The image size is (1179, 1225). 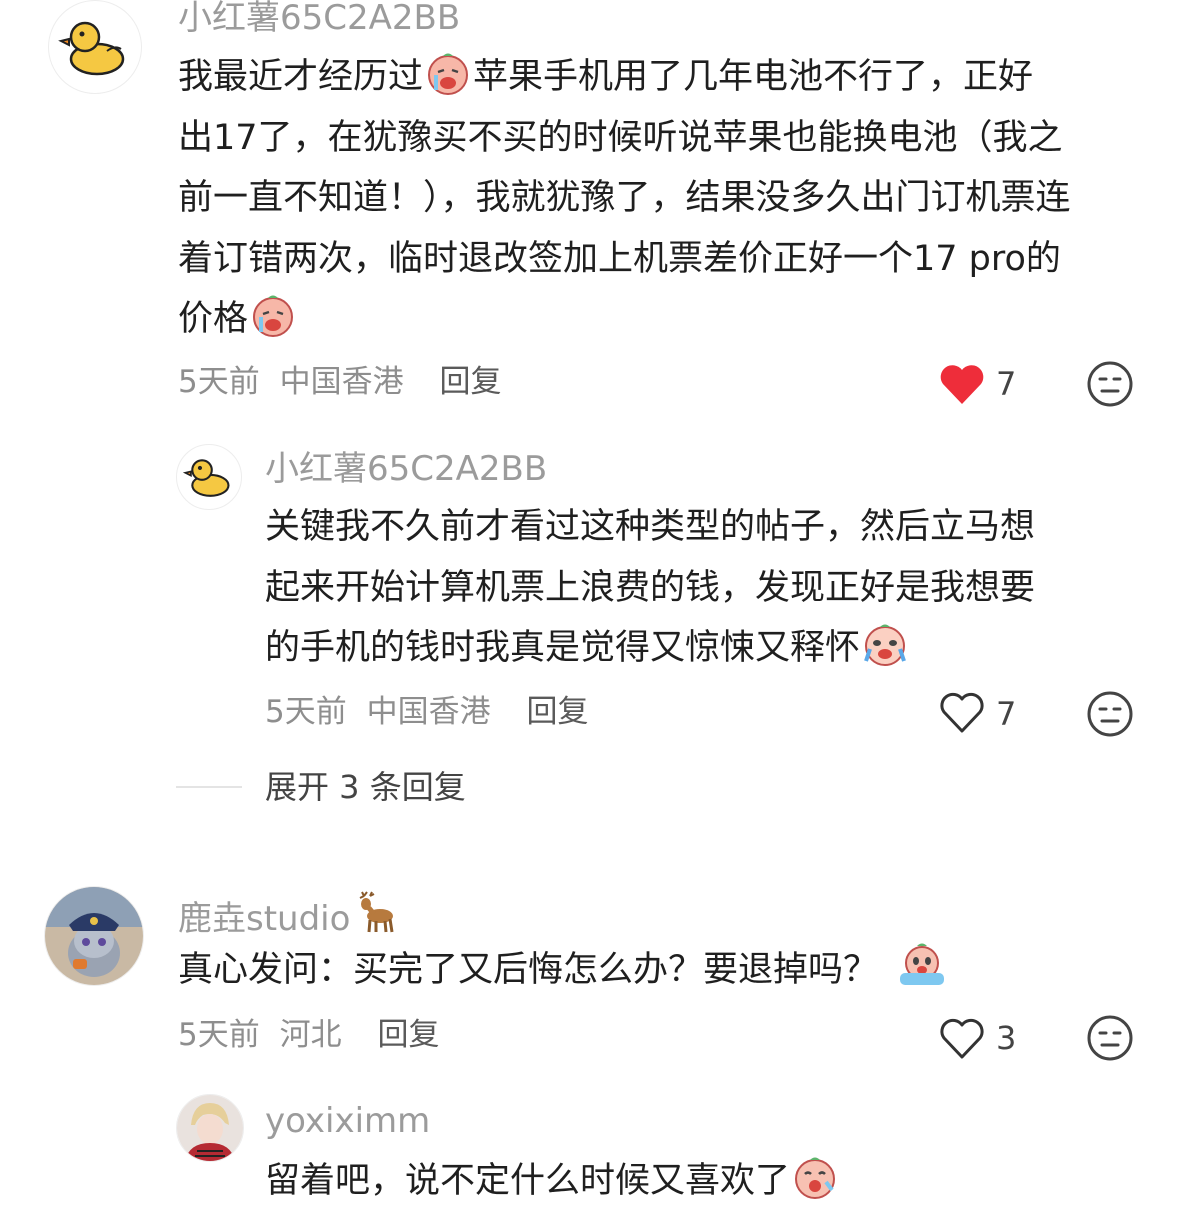 What do you see at coordinates (1006, 1038) in the screenshot?
I see `like-count: 3` at bounding box center [1006, 1038].